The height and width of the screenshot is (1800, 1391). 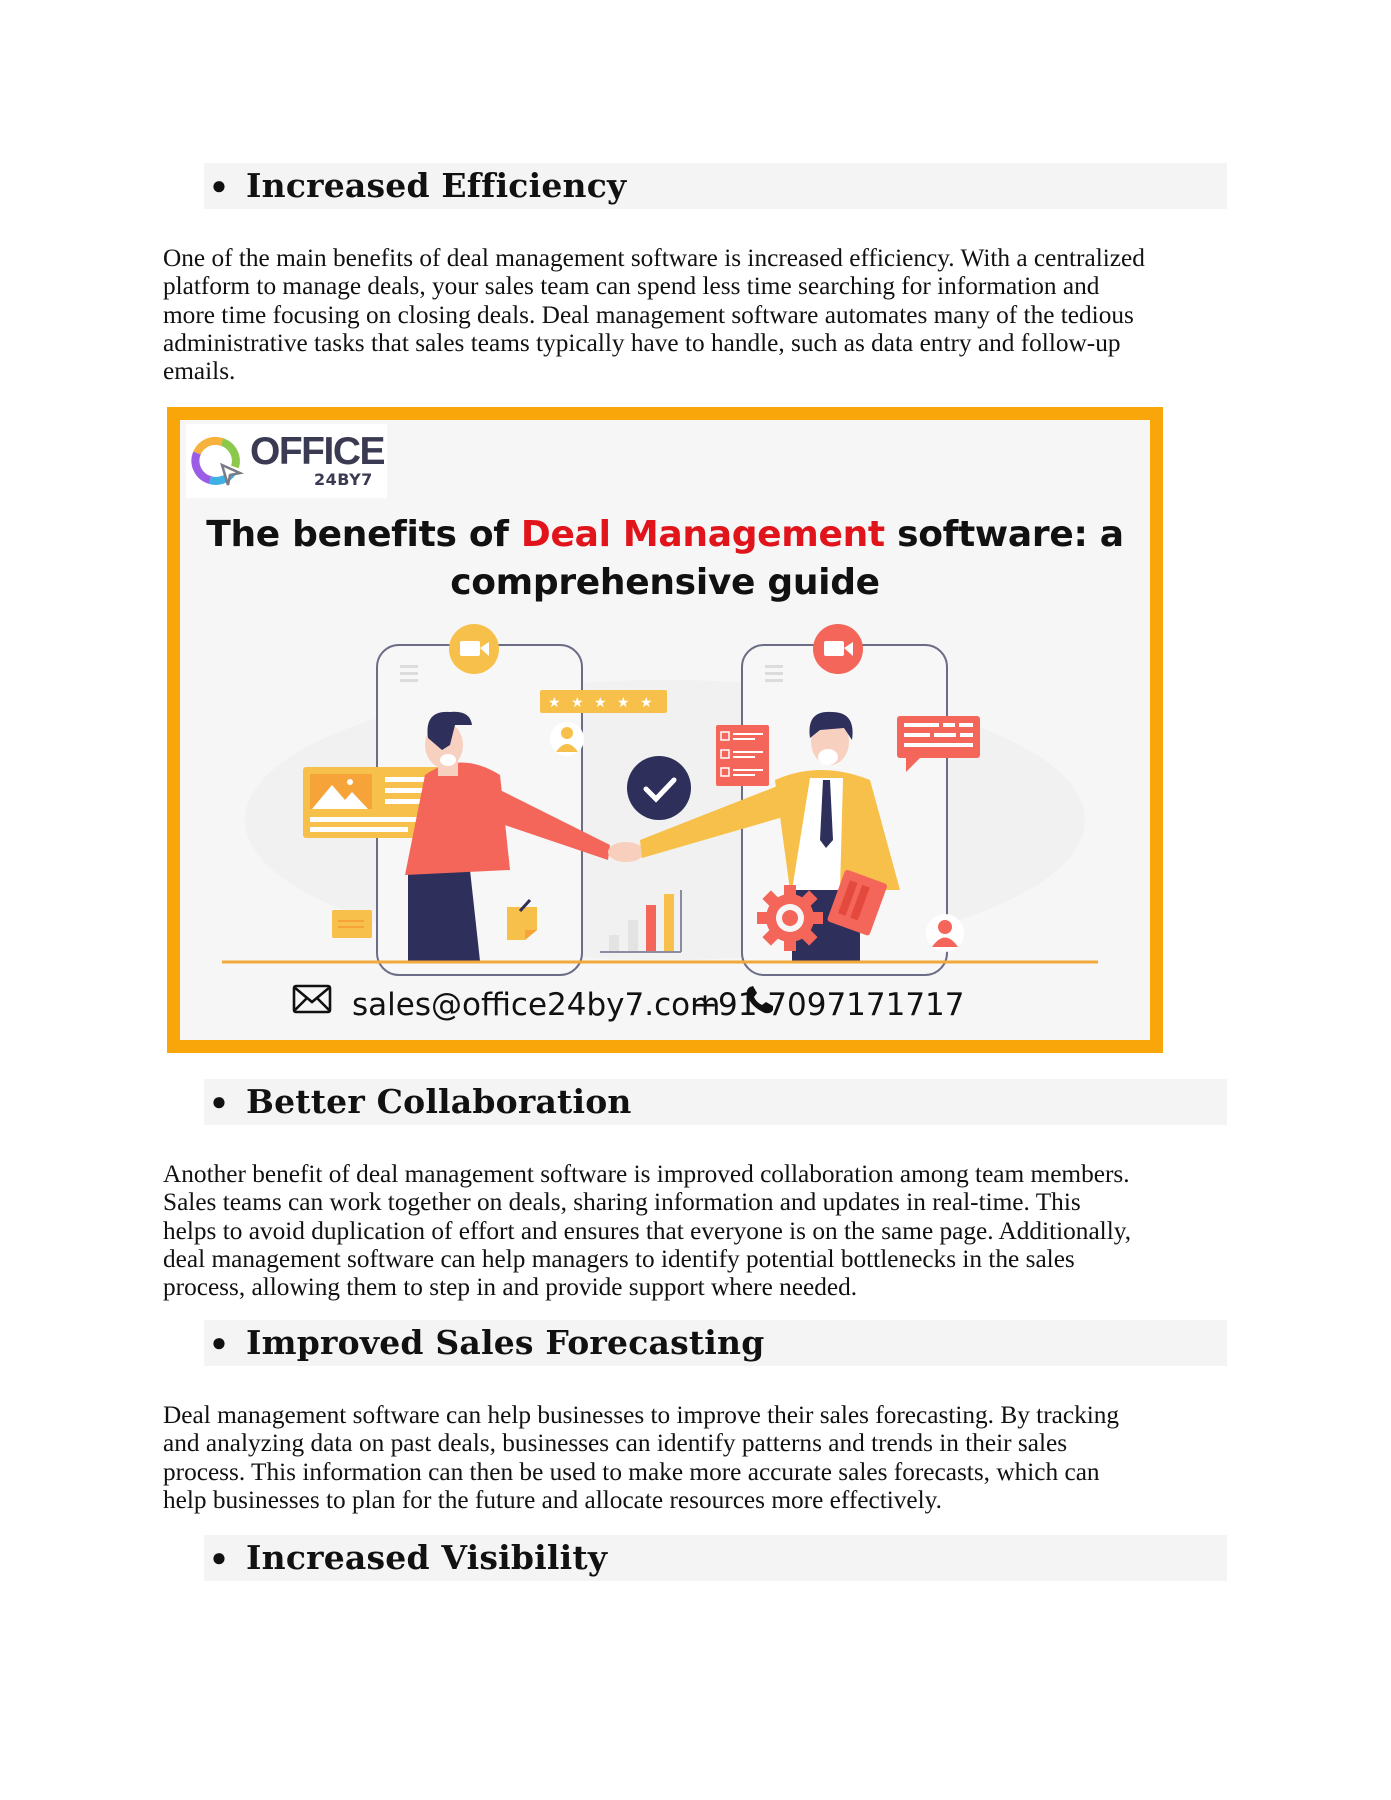 What do you see at coordinates (536, 1005) in the screenshot?
I see `contact-email: sales@office24by7.com` at bounding box center [536, 1005].